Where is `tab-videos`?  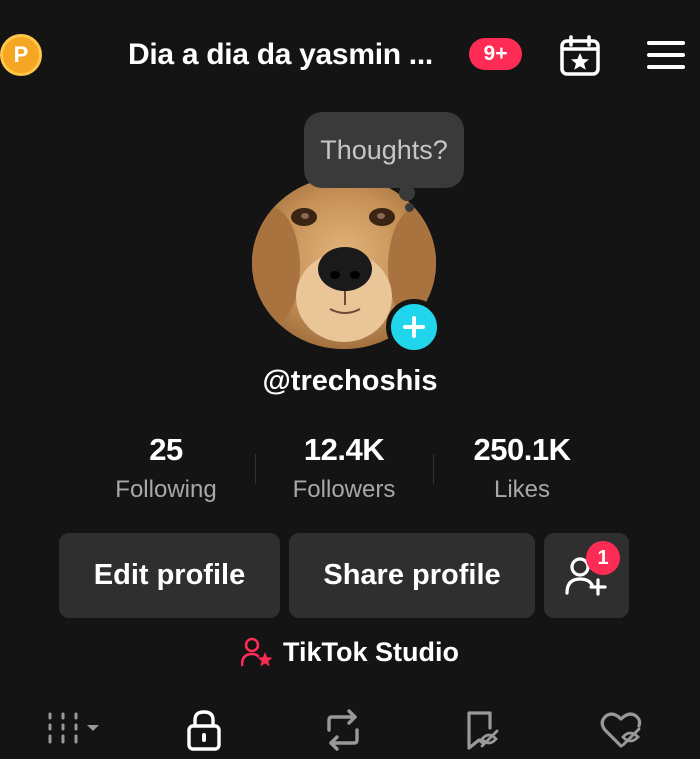 tab-videos is located at coordinates (73, 729).